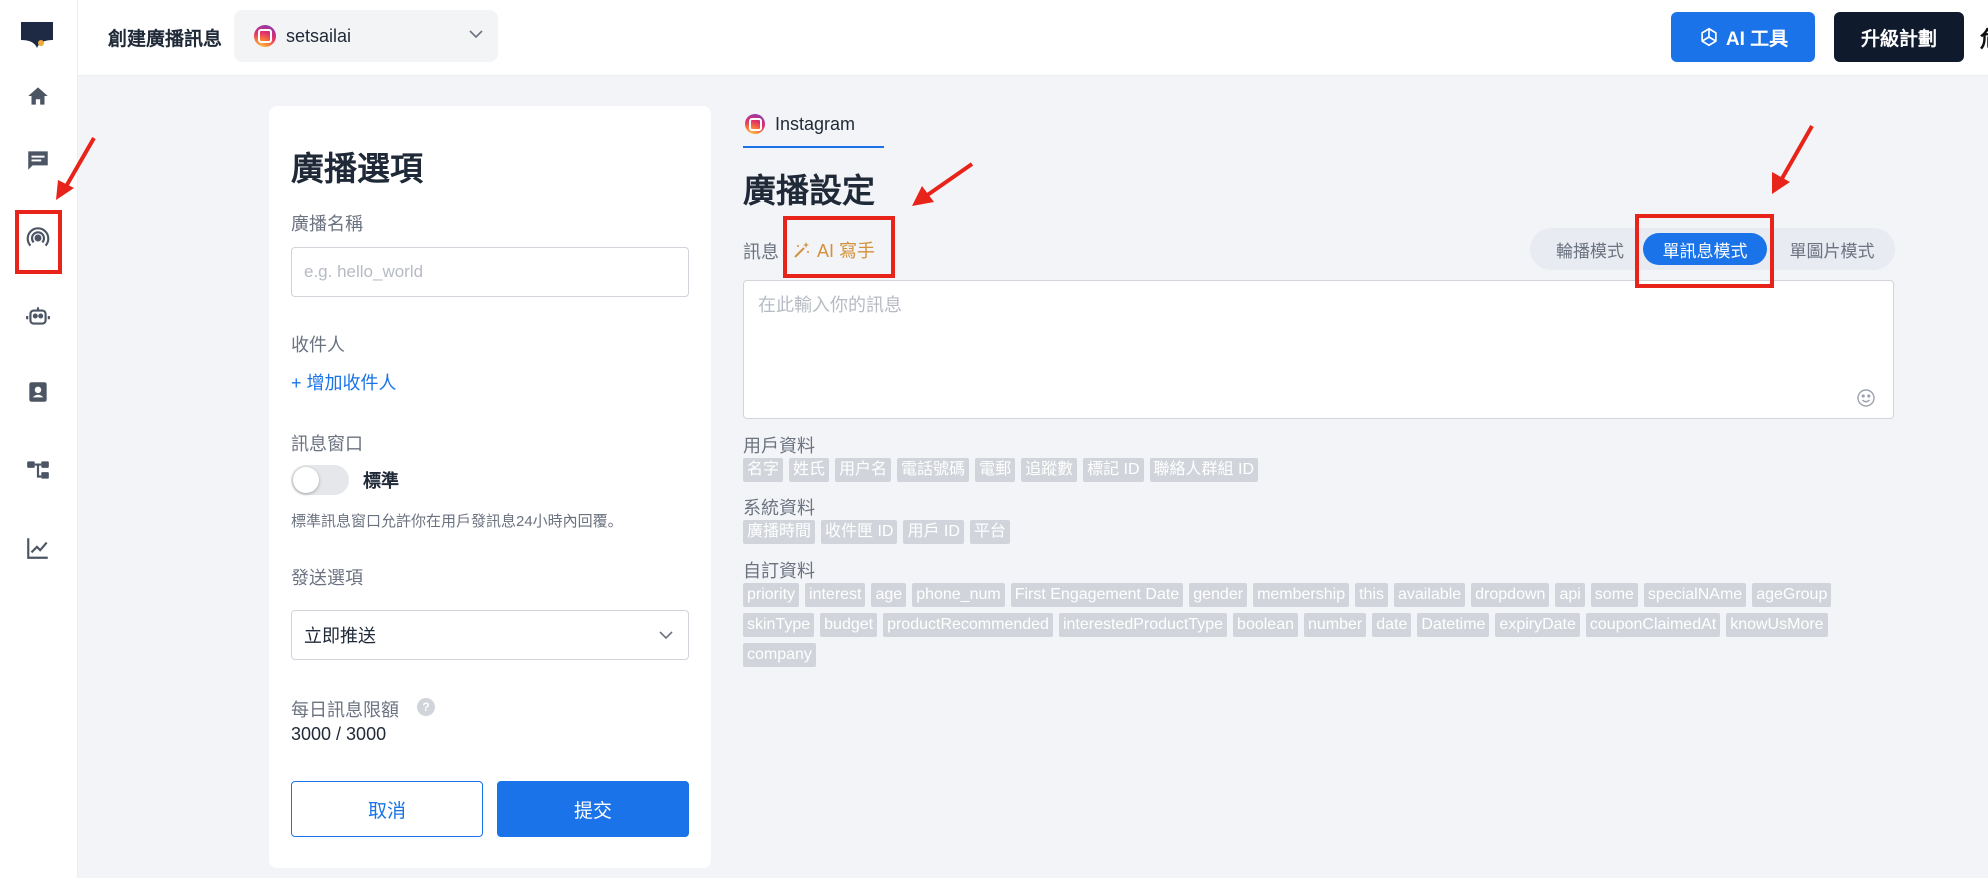 Image resolution: width=1988 pixels, height=878 pixels. Describe the element at coordinates (989, 532) in the screenshot. I see `system-data-tag: 平台` at that location.